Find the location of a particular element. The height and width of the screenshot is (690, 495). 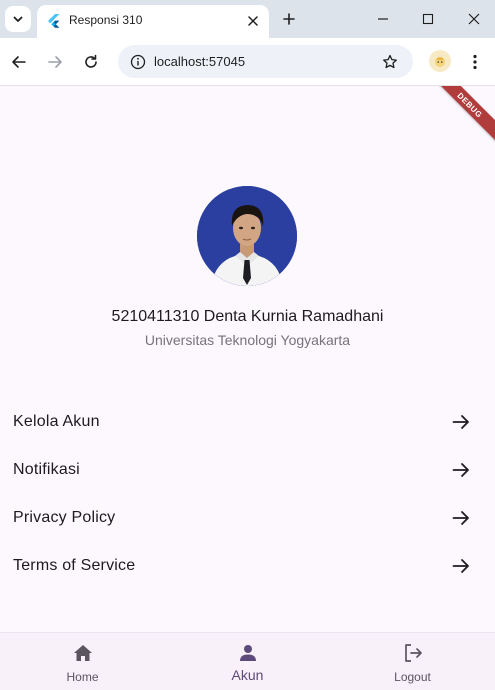

browser-menu-button is located at coordinates (475, 62).